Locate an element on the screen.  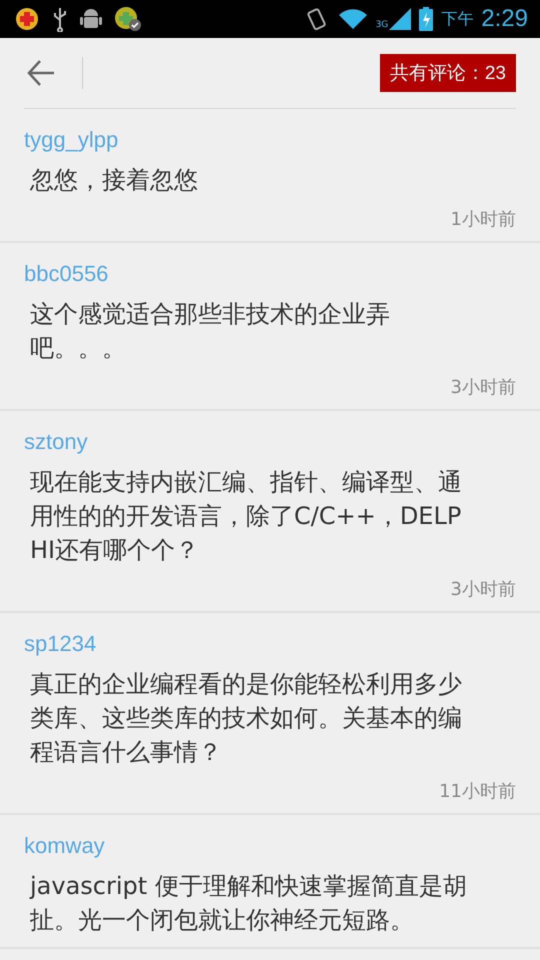
comment-text: 真正的企业编程看的是你能轻松利用多少类库、这些类库的技术如何。关基本的编程语言什么事情？ is located at coordinates (246, 718).